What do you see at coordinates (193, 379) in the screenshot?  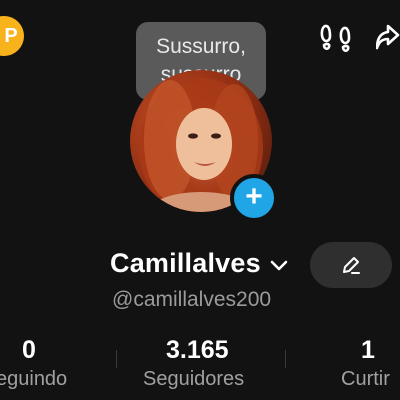 I see `stat-followers-label: Seguidores` at bounding box center [193, 379].